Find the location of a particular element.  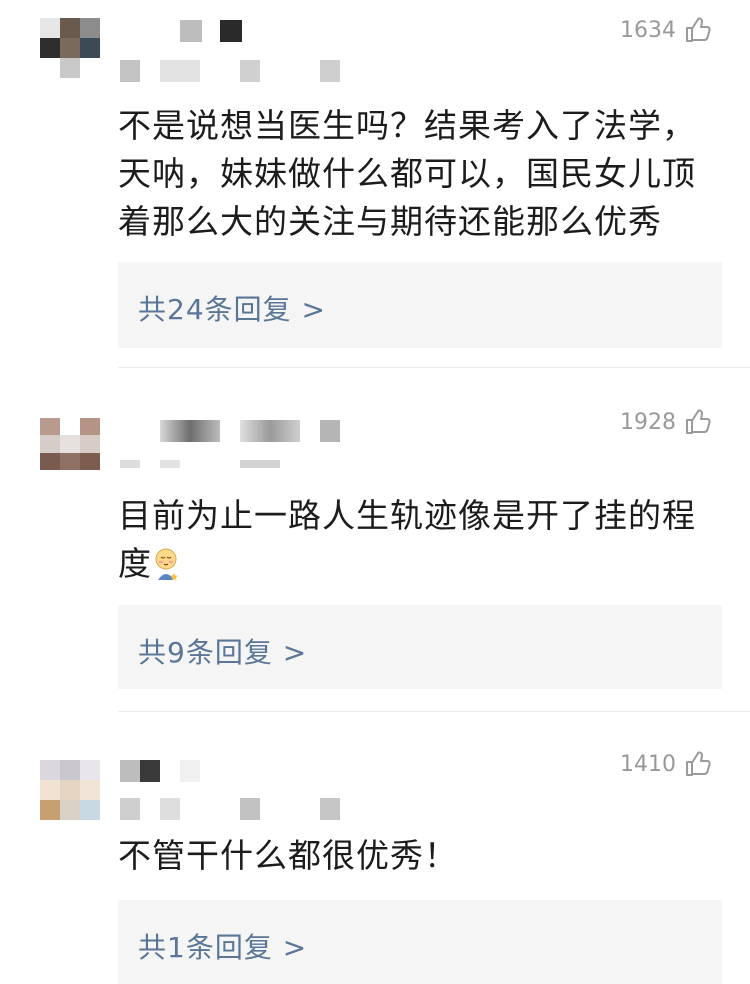

like-count: 1410 is located at coordinates (648, 764).